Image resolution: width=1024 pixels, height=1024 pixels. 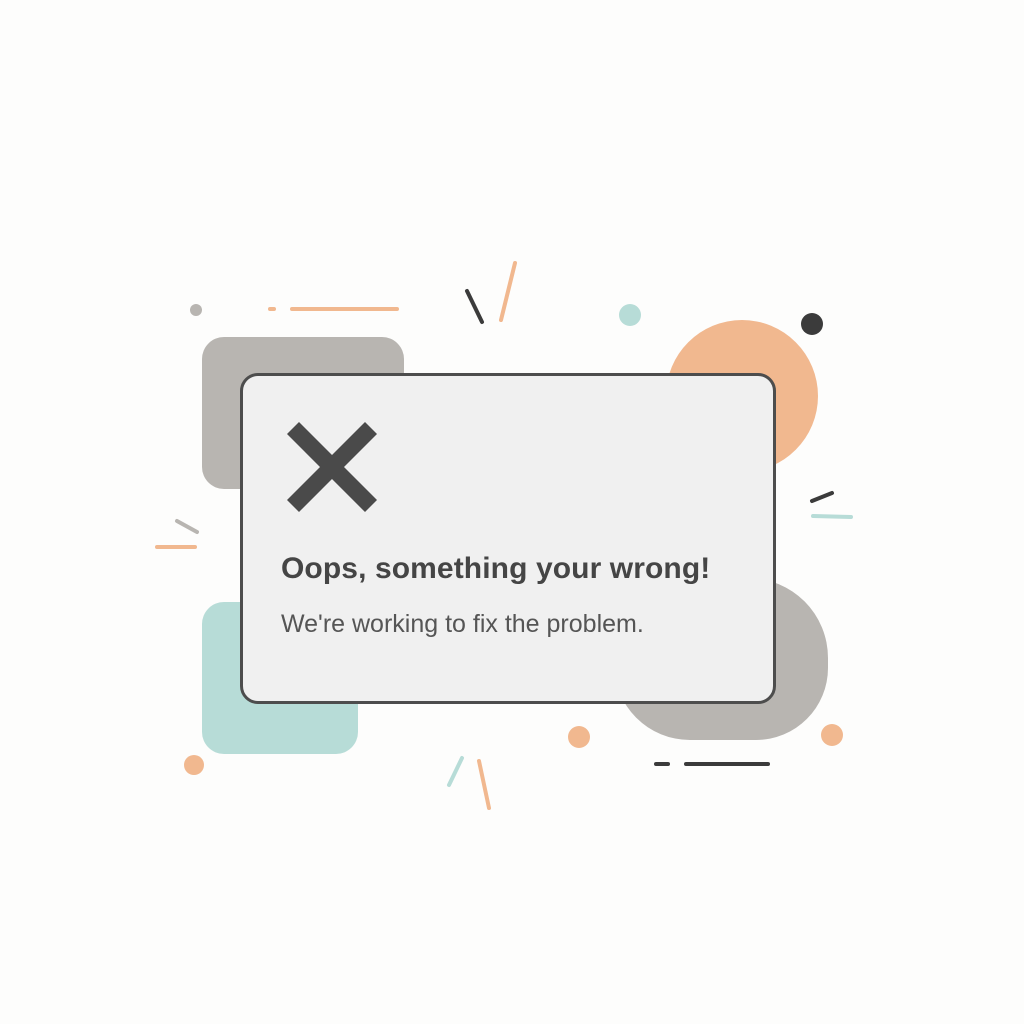 What do you see at coordinates (196, 310) in the screenshot?
I see `gray-dot` at bounding box center [196, 310].